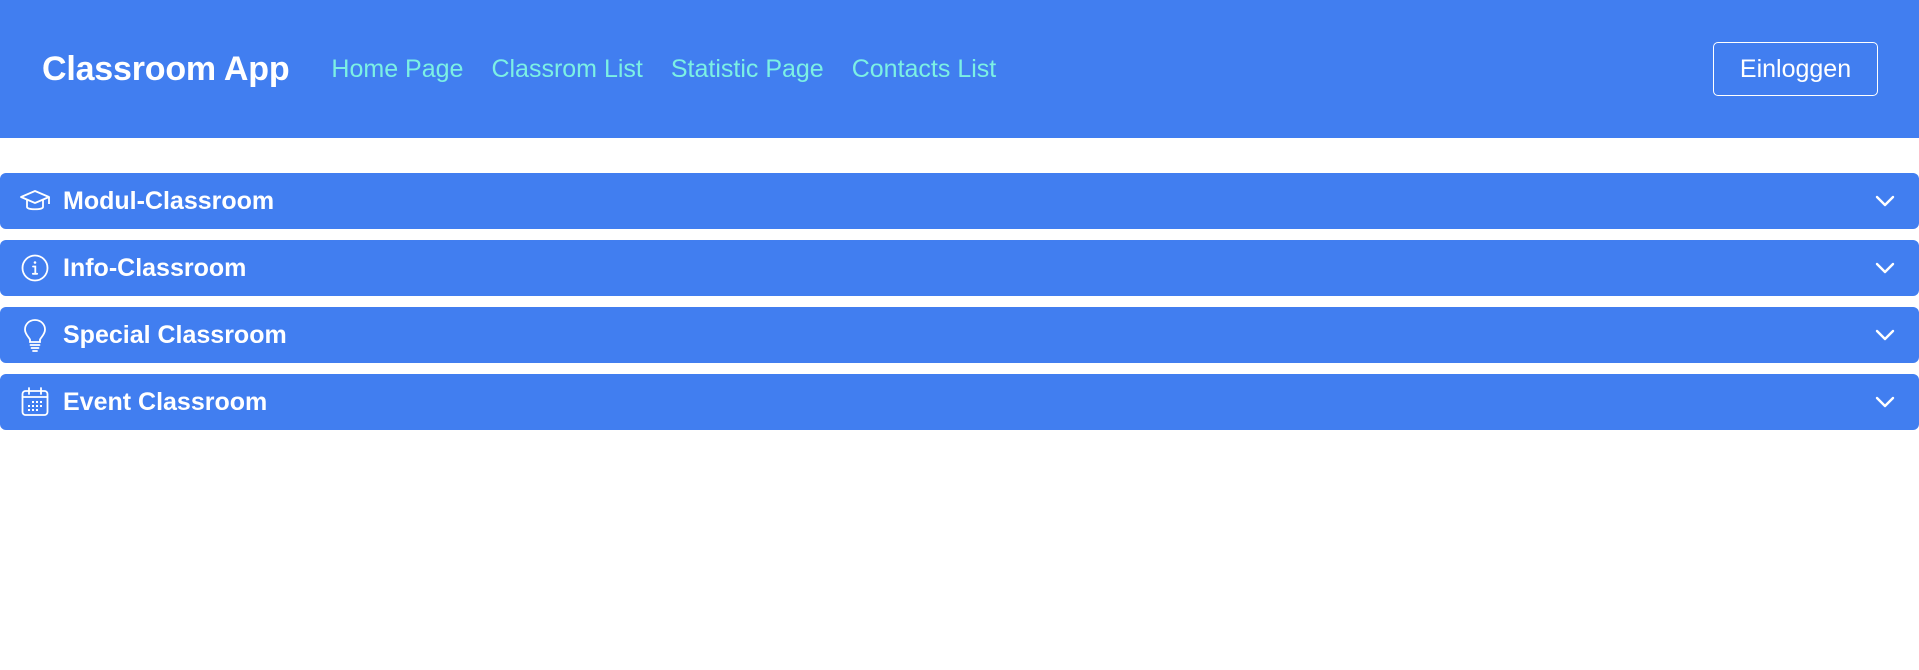 The width and height of the screenshot is (1919, 670). I want to click on nav-link-home: Home Page, so click(397, 69).